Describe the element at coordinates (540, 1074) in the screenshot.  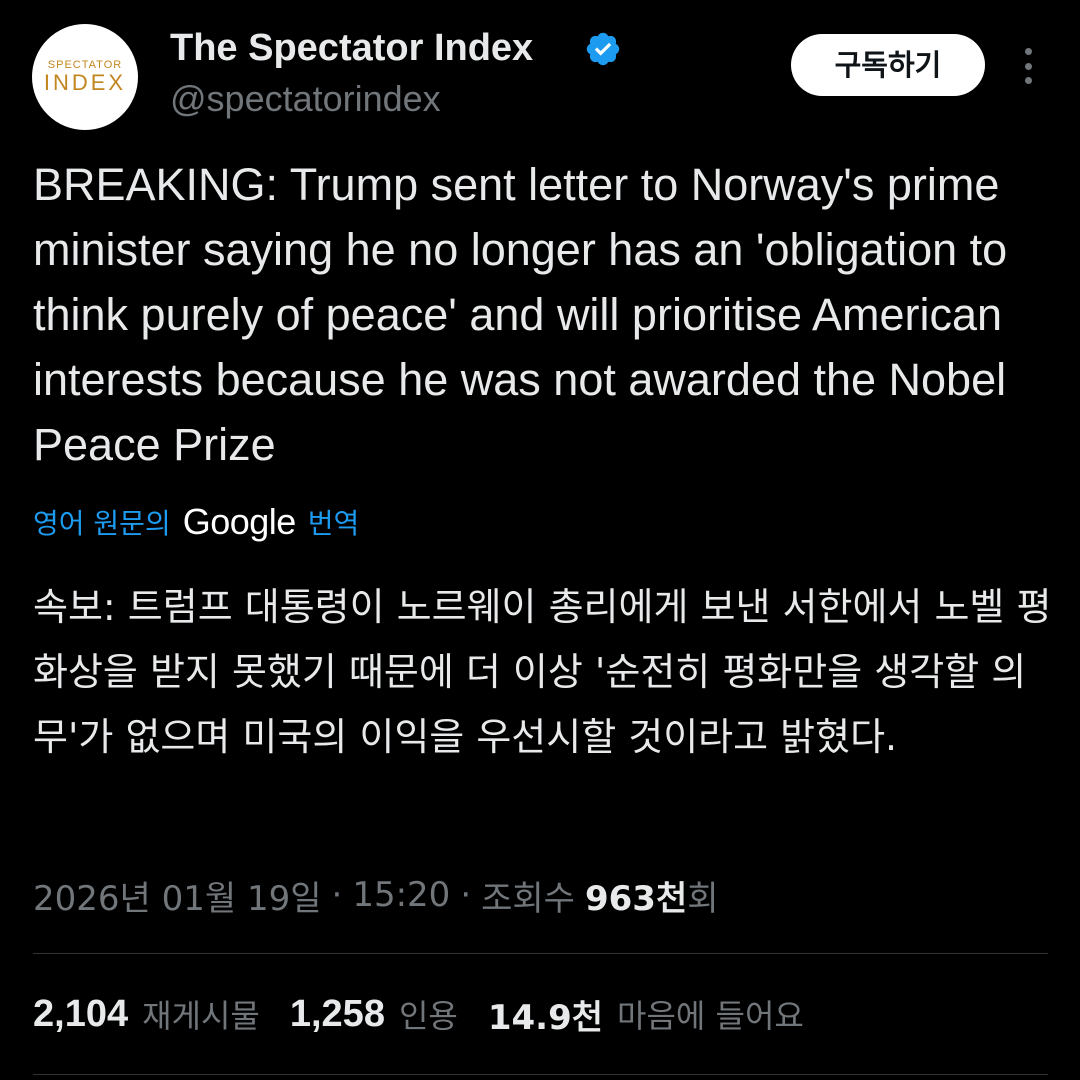
I see `divider-bottom` at that location.